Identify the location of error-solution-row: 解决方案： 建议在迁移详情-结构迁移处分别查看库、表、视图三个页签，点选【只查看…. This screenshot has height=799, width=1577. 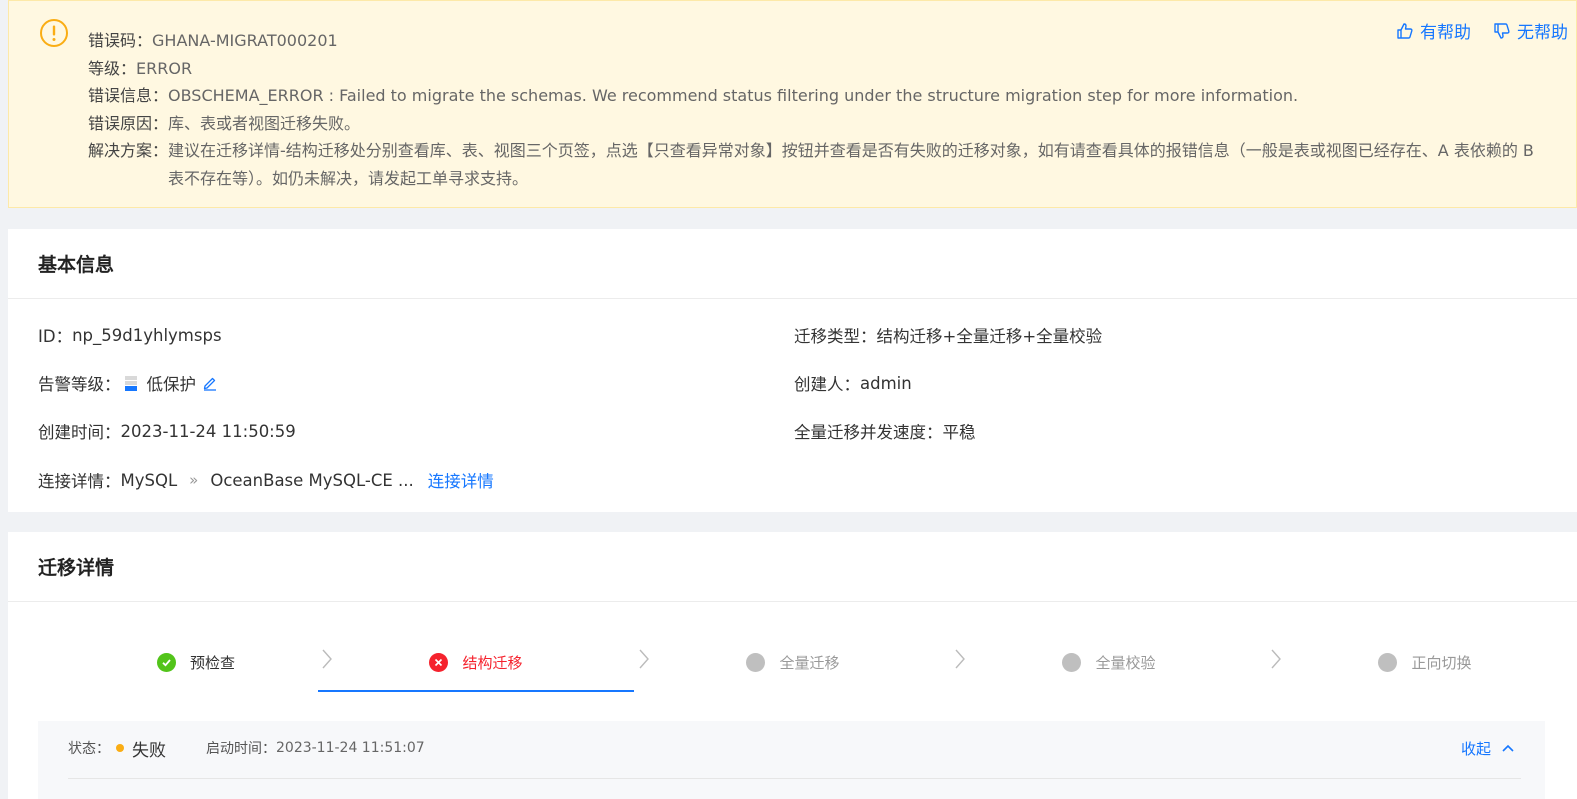
(820, 164).